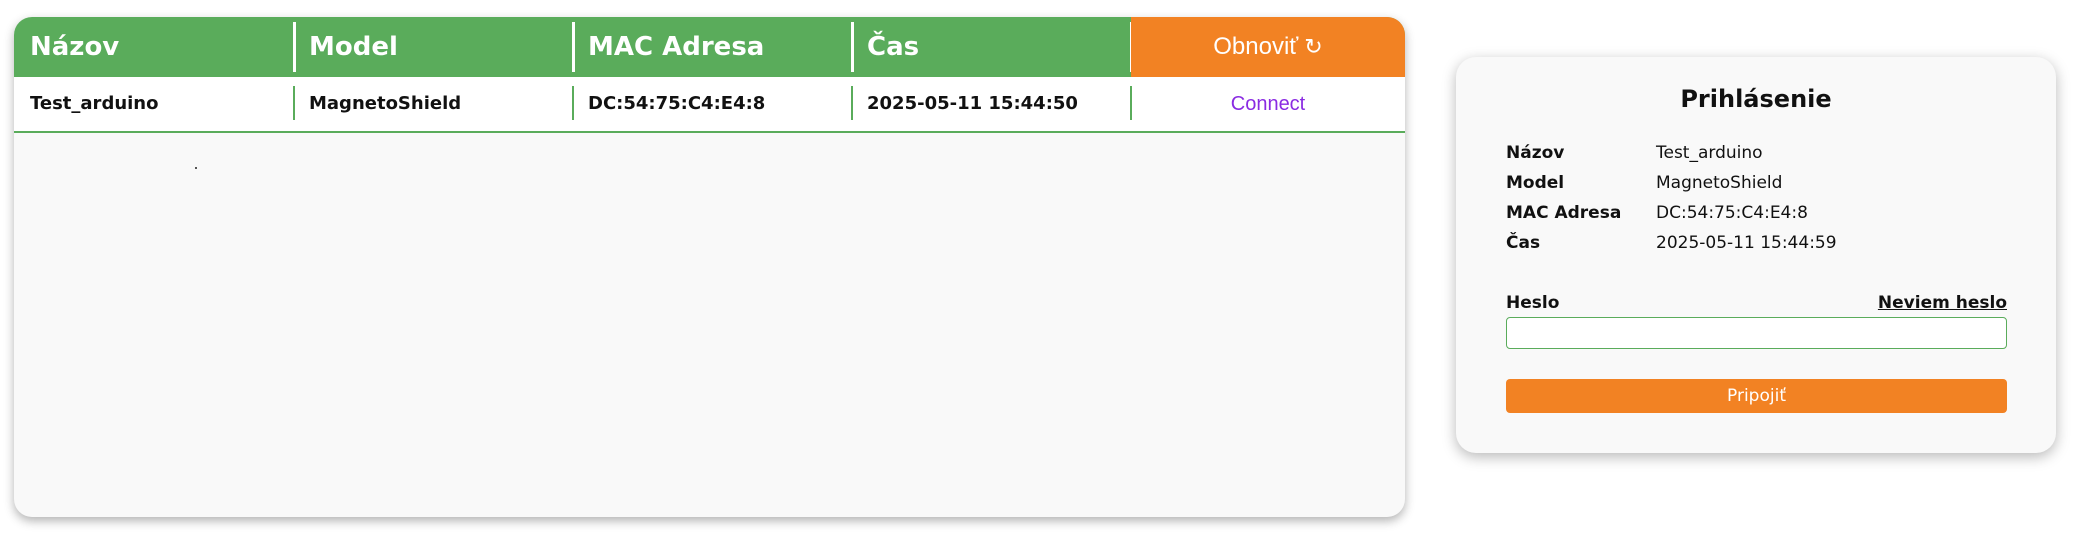 This screenshot has width=2074, height=542. I want to click on column-header-mac: MAC Adresa, so click(676, 47).